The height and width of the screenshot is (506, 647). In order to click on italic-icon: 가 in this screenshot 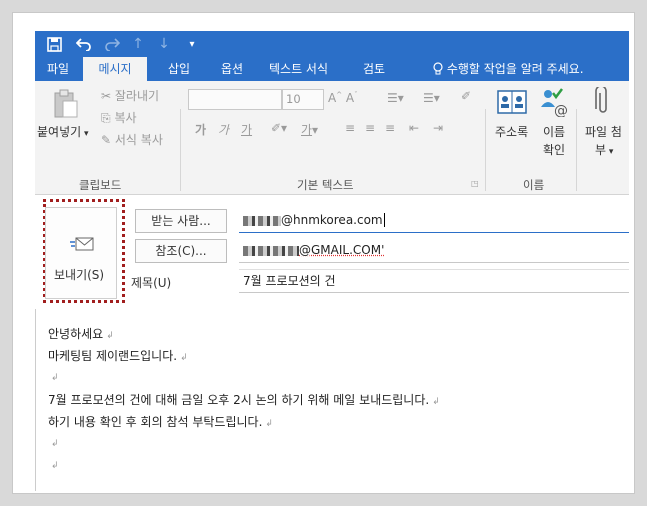, I will do `click(223, 129)`.